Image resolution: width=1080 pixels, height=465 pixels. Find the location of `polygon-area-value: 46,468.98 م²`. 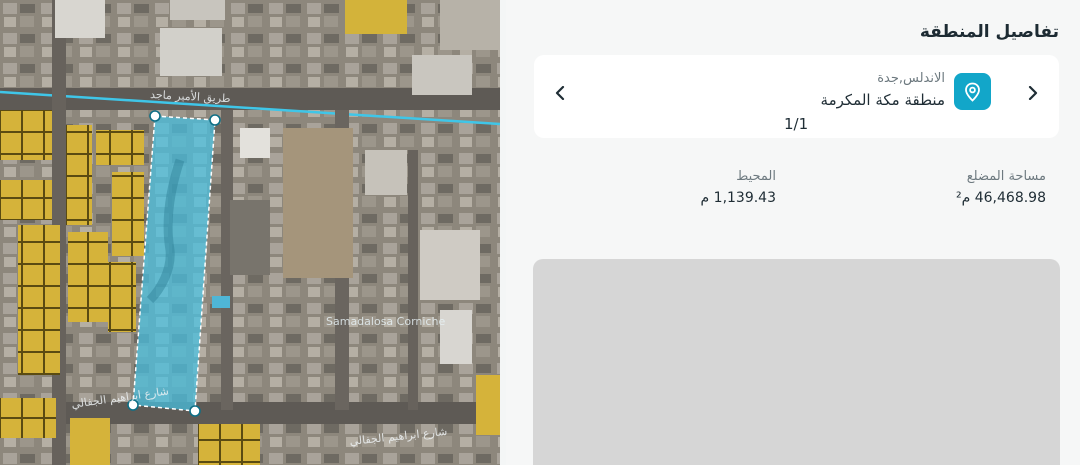

polygon-area-value: 46,468.98 م² is located at coordinates (1000, 198).